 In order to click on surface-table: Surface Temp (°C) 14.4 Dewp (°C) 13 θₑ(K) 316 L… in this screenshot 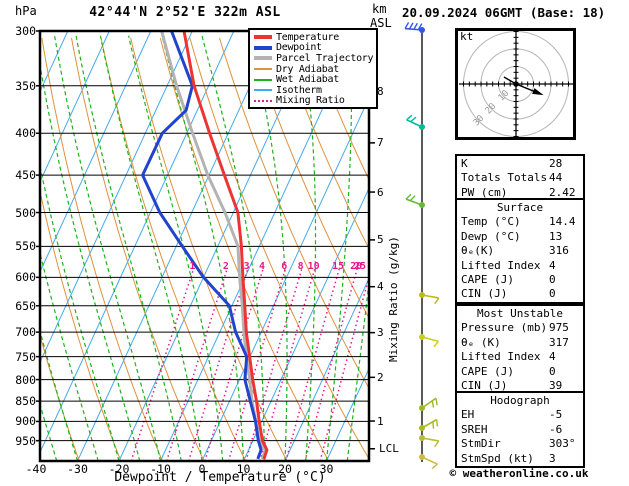, I will do `click(520, 251)`.